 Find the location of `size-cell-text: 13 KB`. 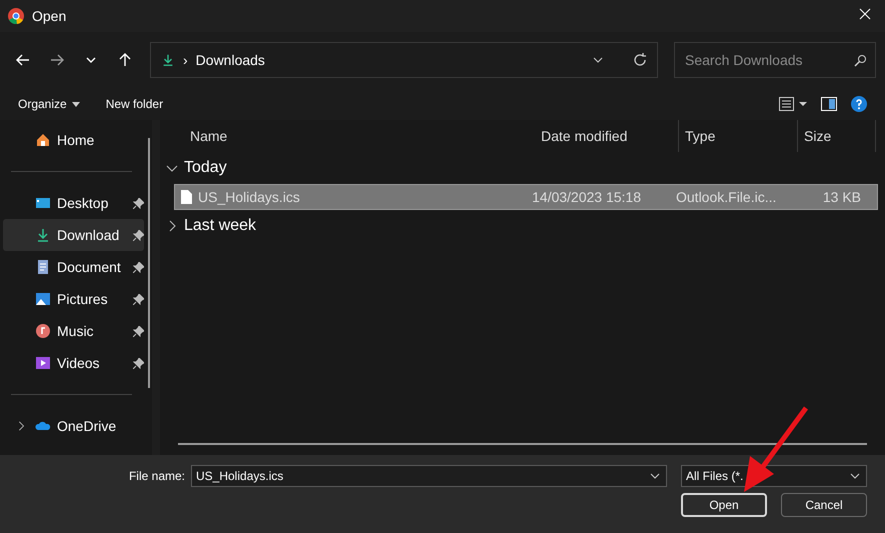

size-cell-text: 13 KB is located at coordinates (842, 197).